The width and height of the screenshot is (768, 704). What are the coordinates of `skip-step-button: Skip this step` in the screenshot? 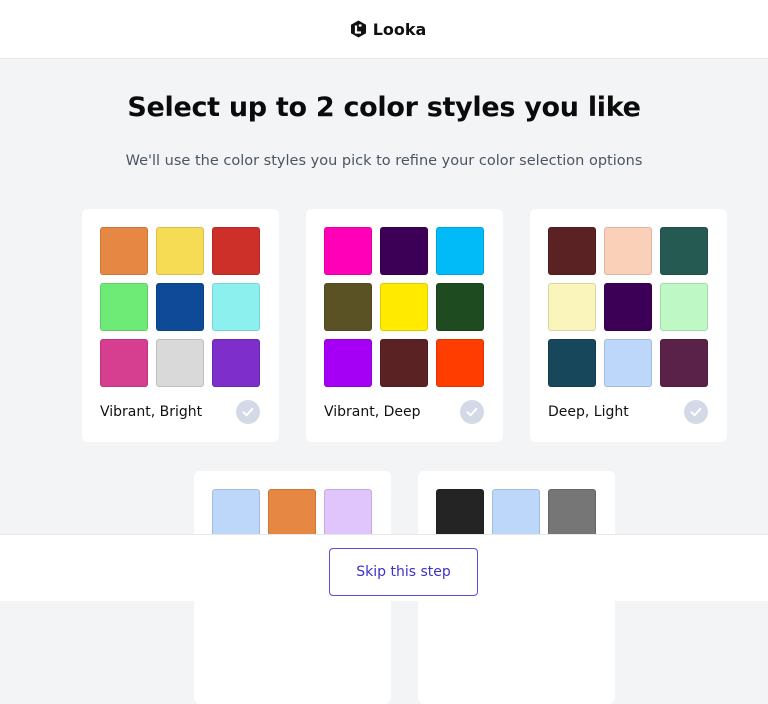 It's located at (403, 572).